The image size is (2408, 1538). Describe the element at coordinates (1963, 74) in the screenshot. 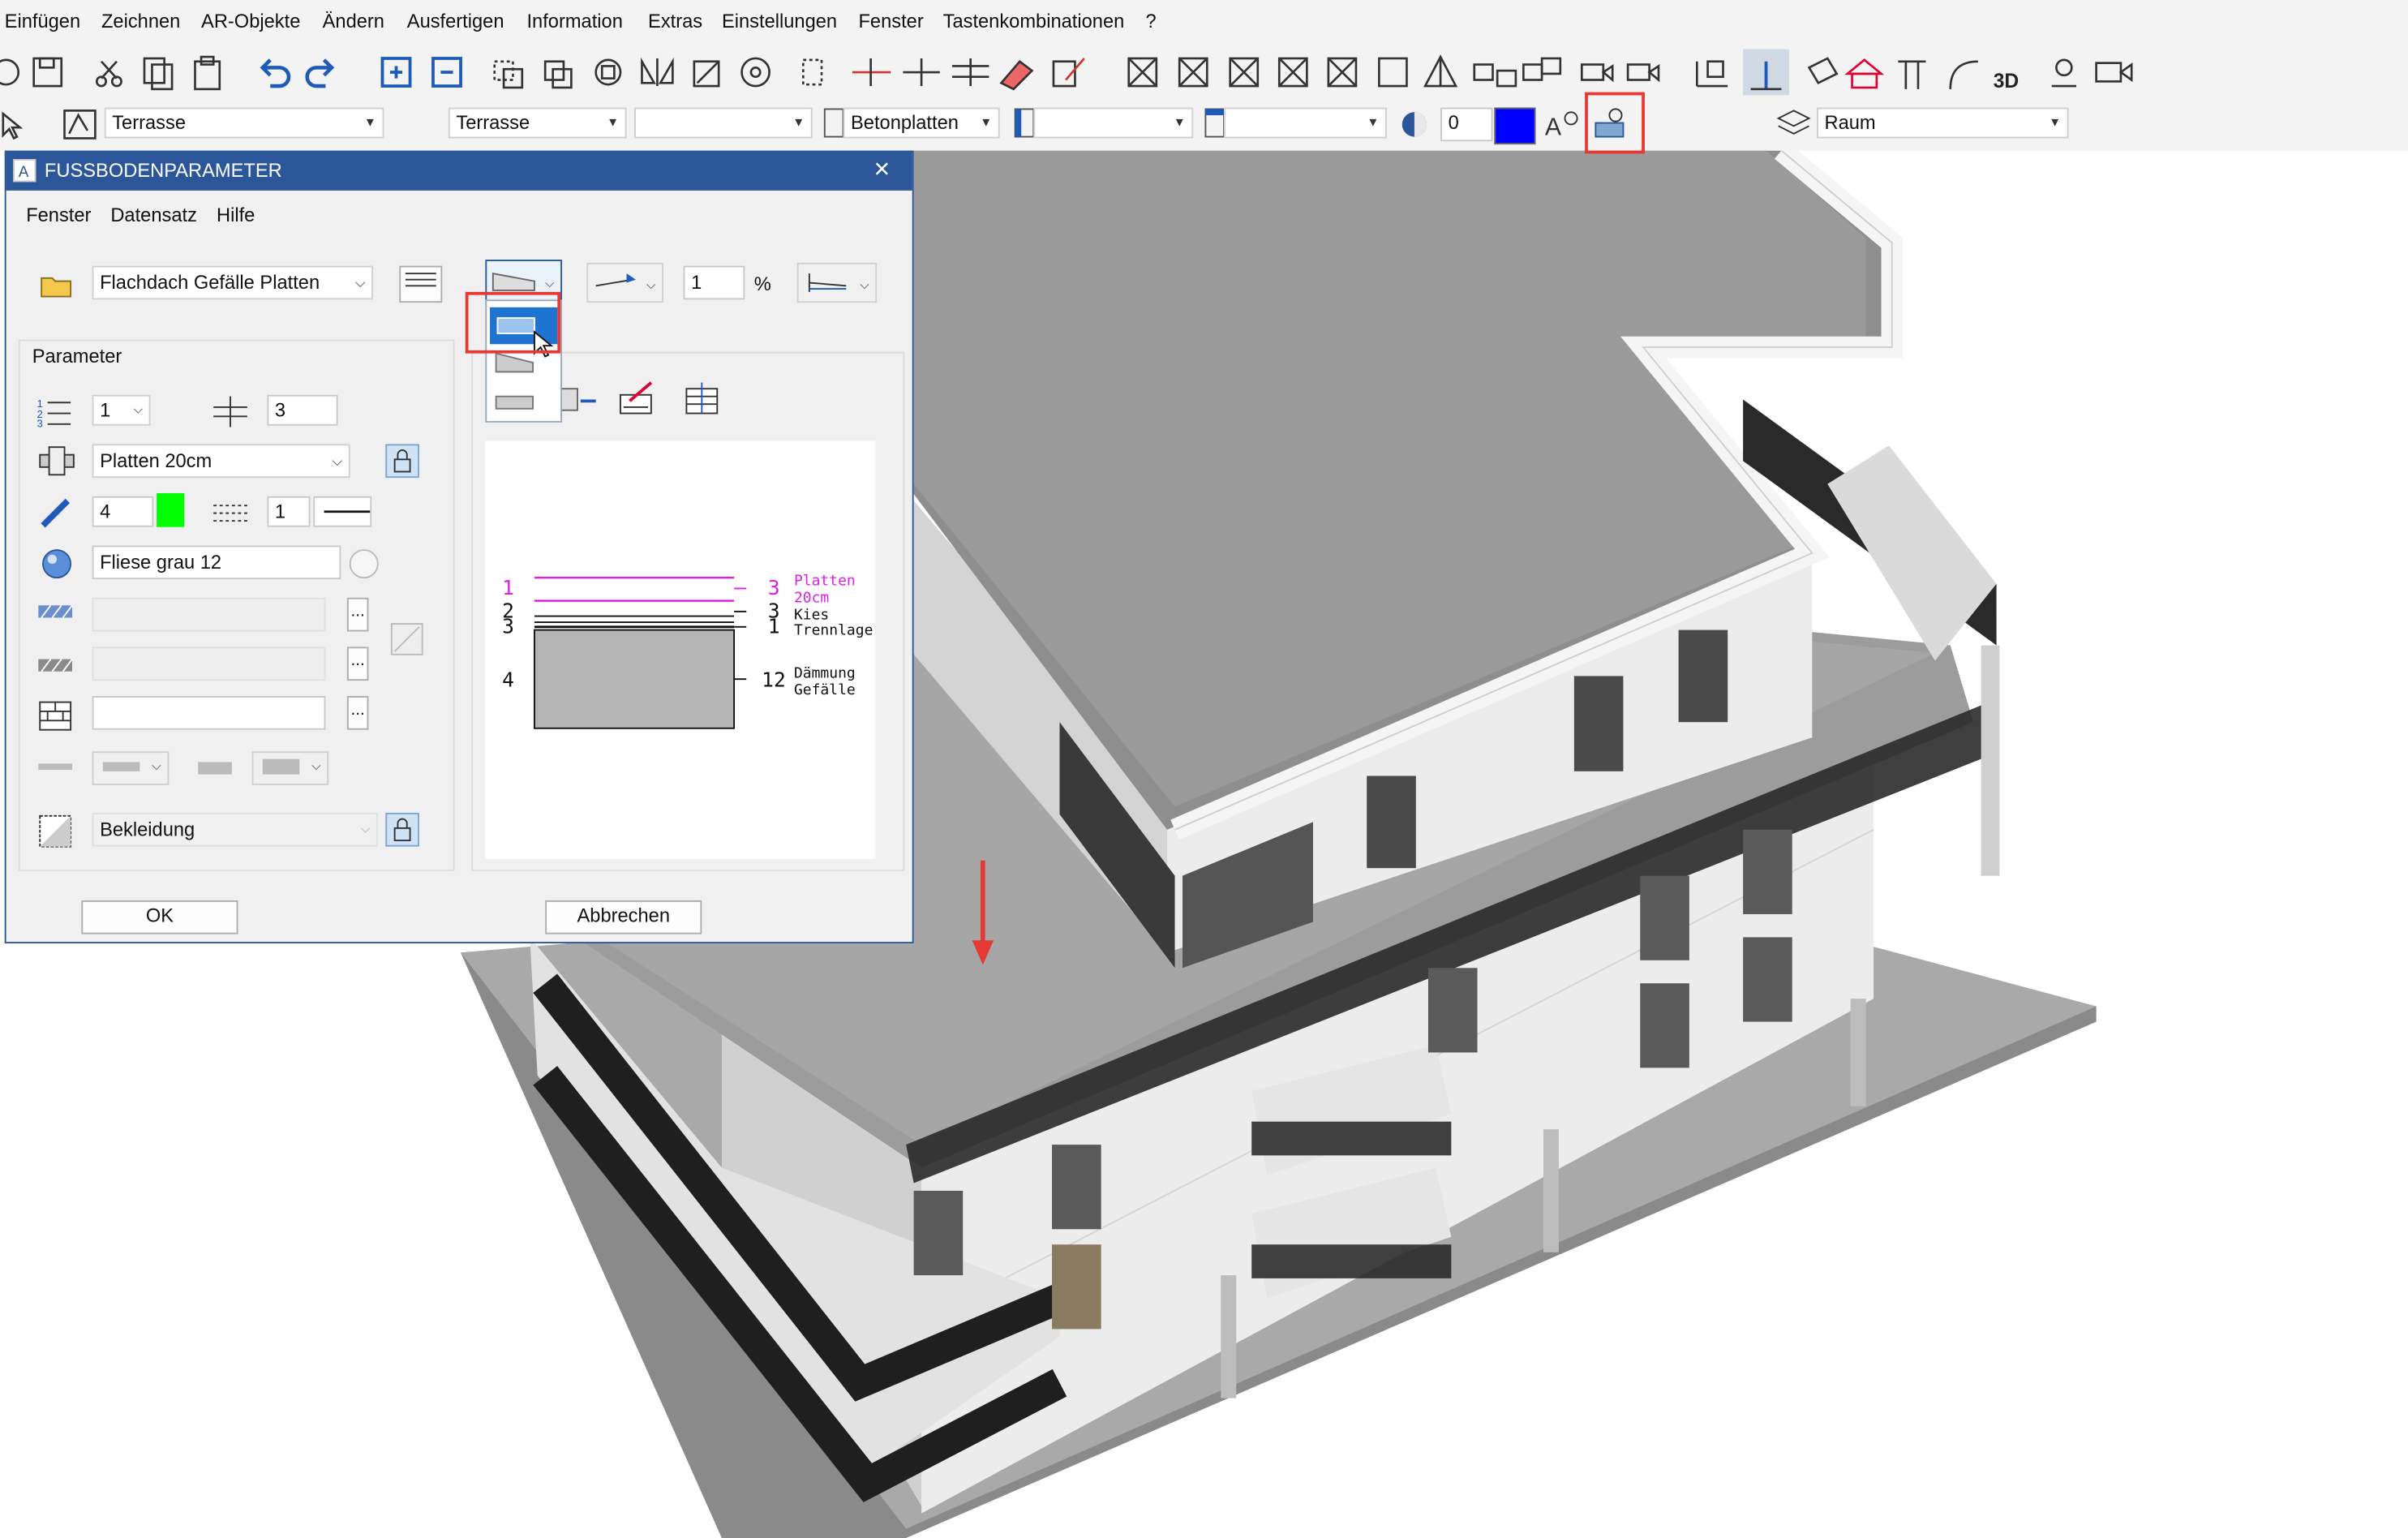

I see `arc-icon` at that location.